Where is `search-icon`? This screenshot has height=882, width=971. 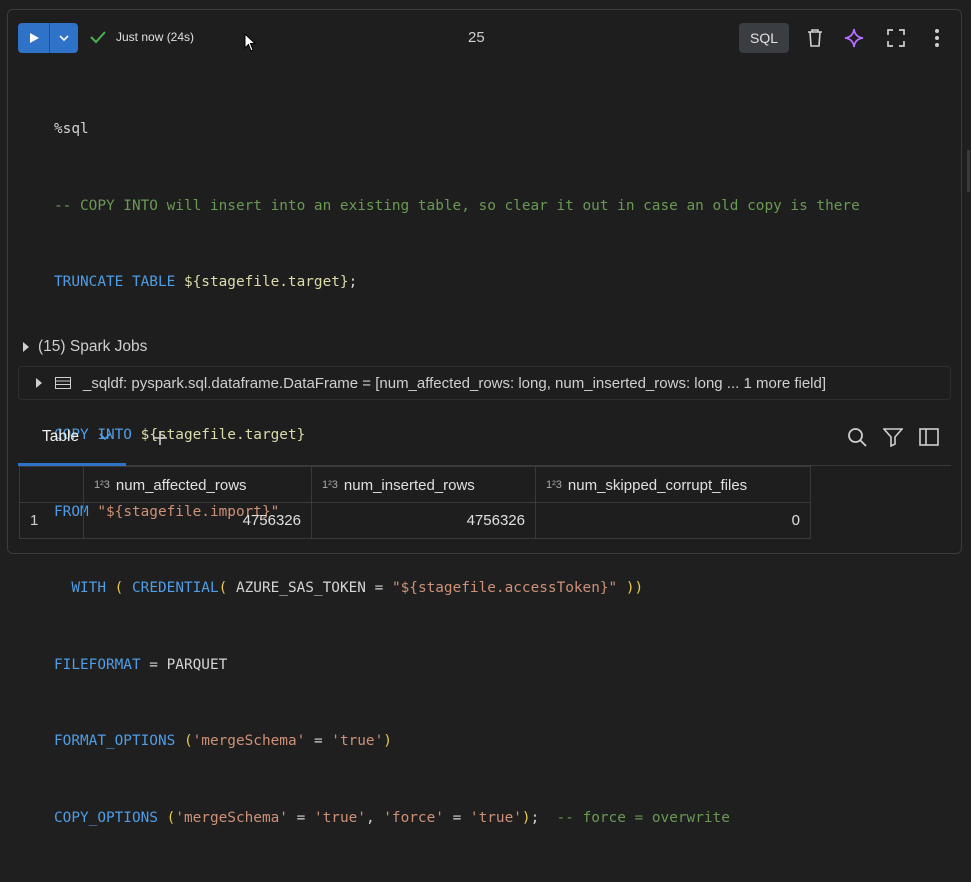
search-icon is located at coordinates (857, 437).